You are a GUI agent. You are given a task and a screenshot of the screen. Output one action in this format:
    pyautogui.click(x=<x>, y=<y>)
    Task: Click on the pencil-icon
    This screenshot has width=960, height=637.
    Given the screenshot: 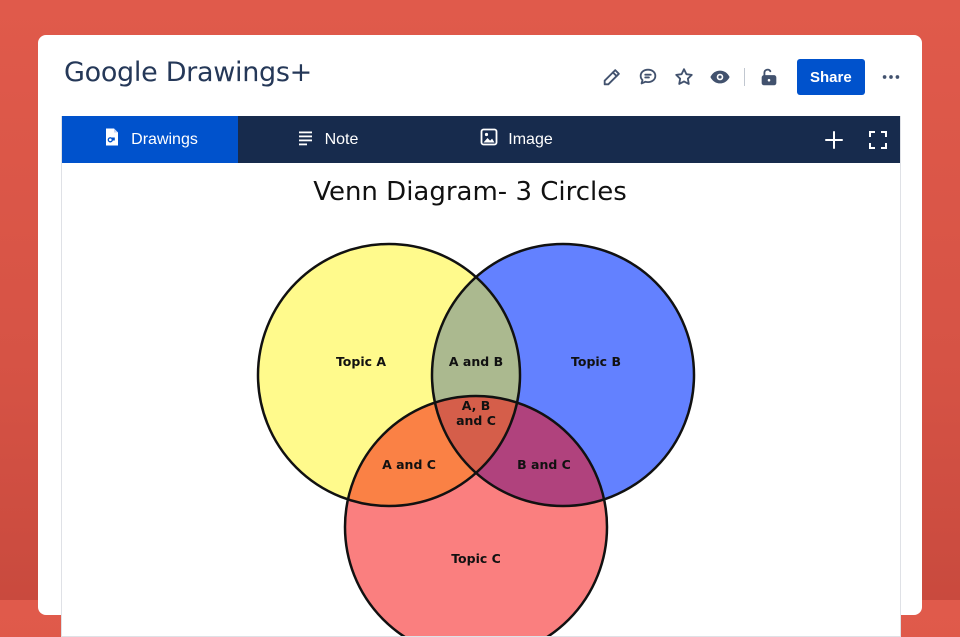 What is the action you would take?
    pyautogui.click(x=612, y=77)
    